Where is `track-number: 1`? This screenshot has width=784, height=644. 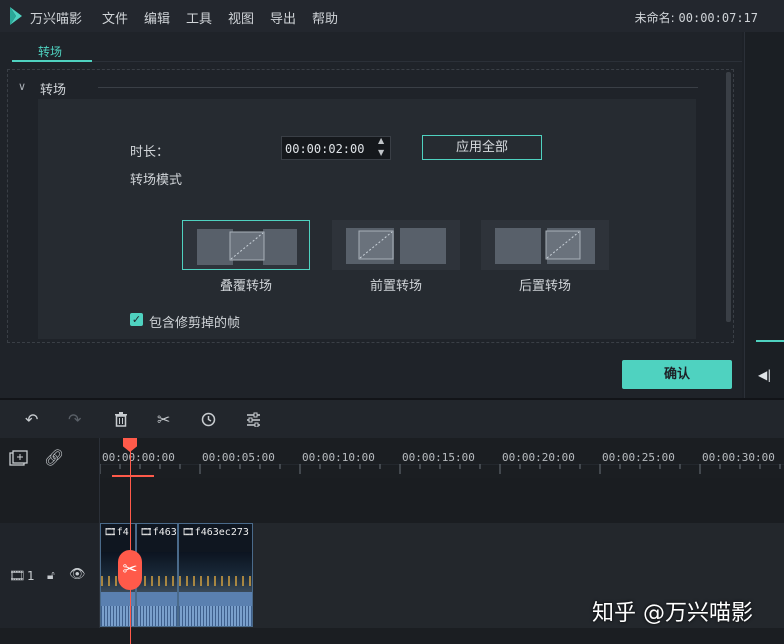 track-number: 1 is located at coordinates (31, 576).